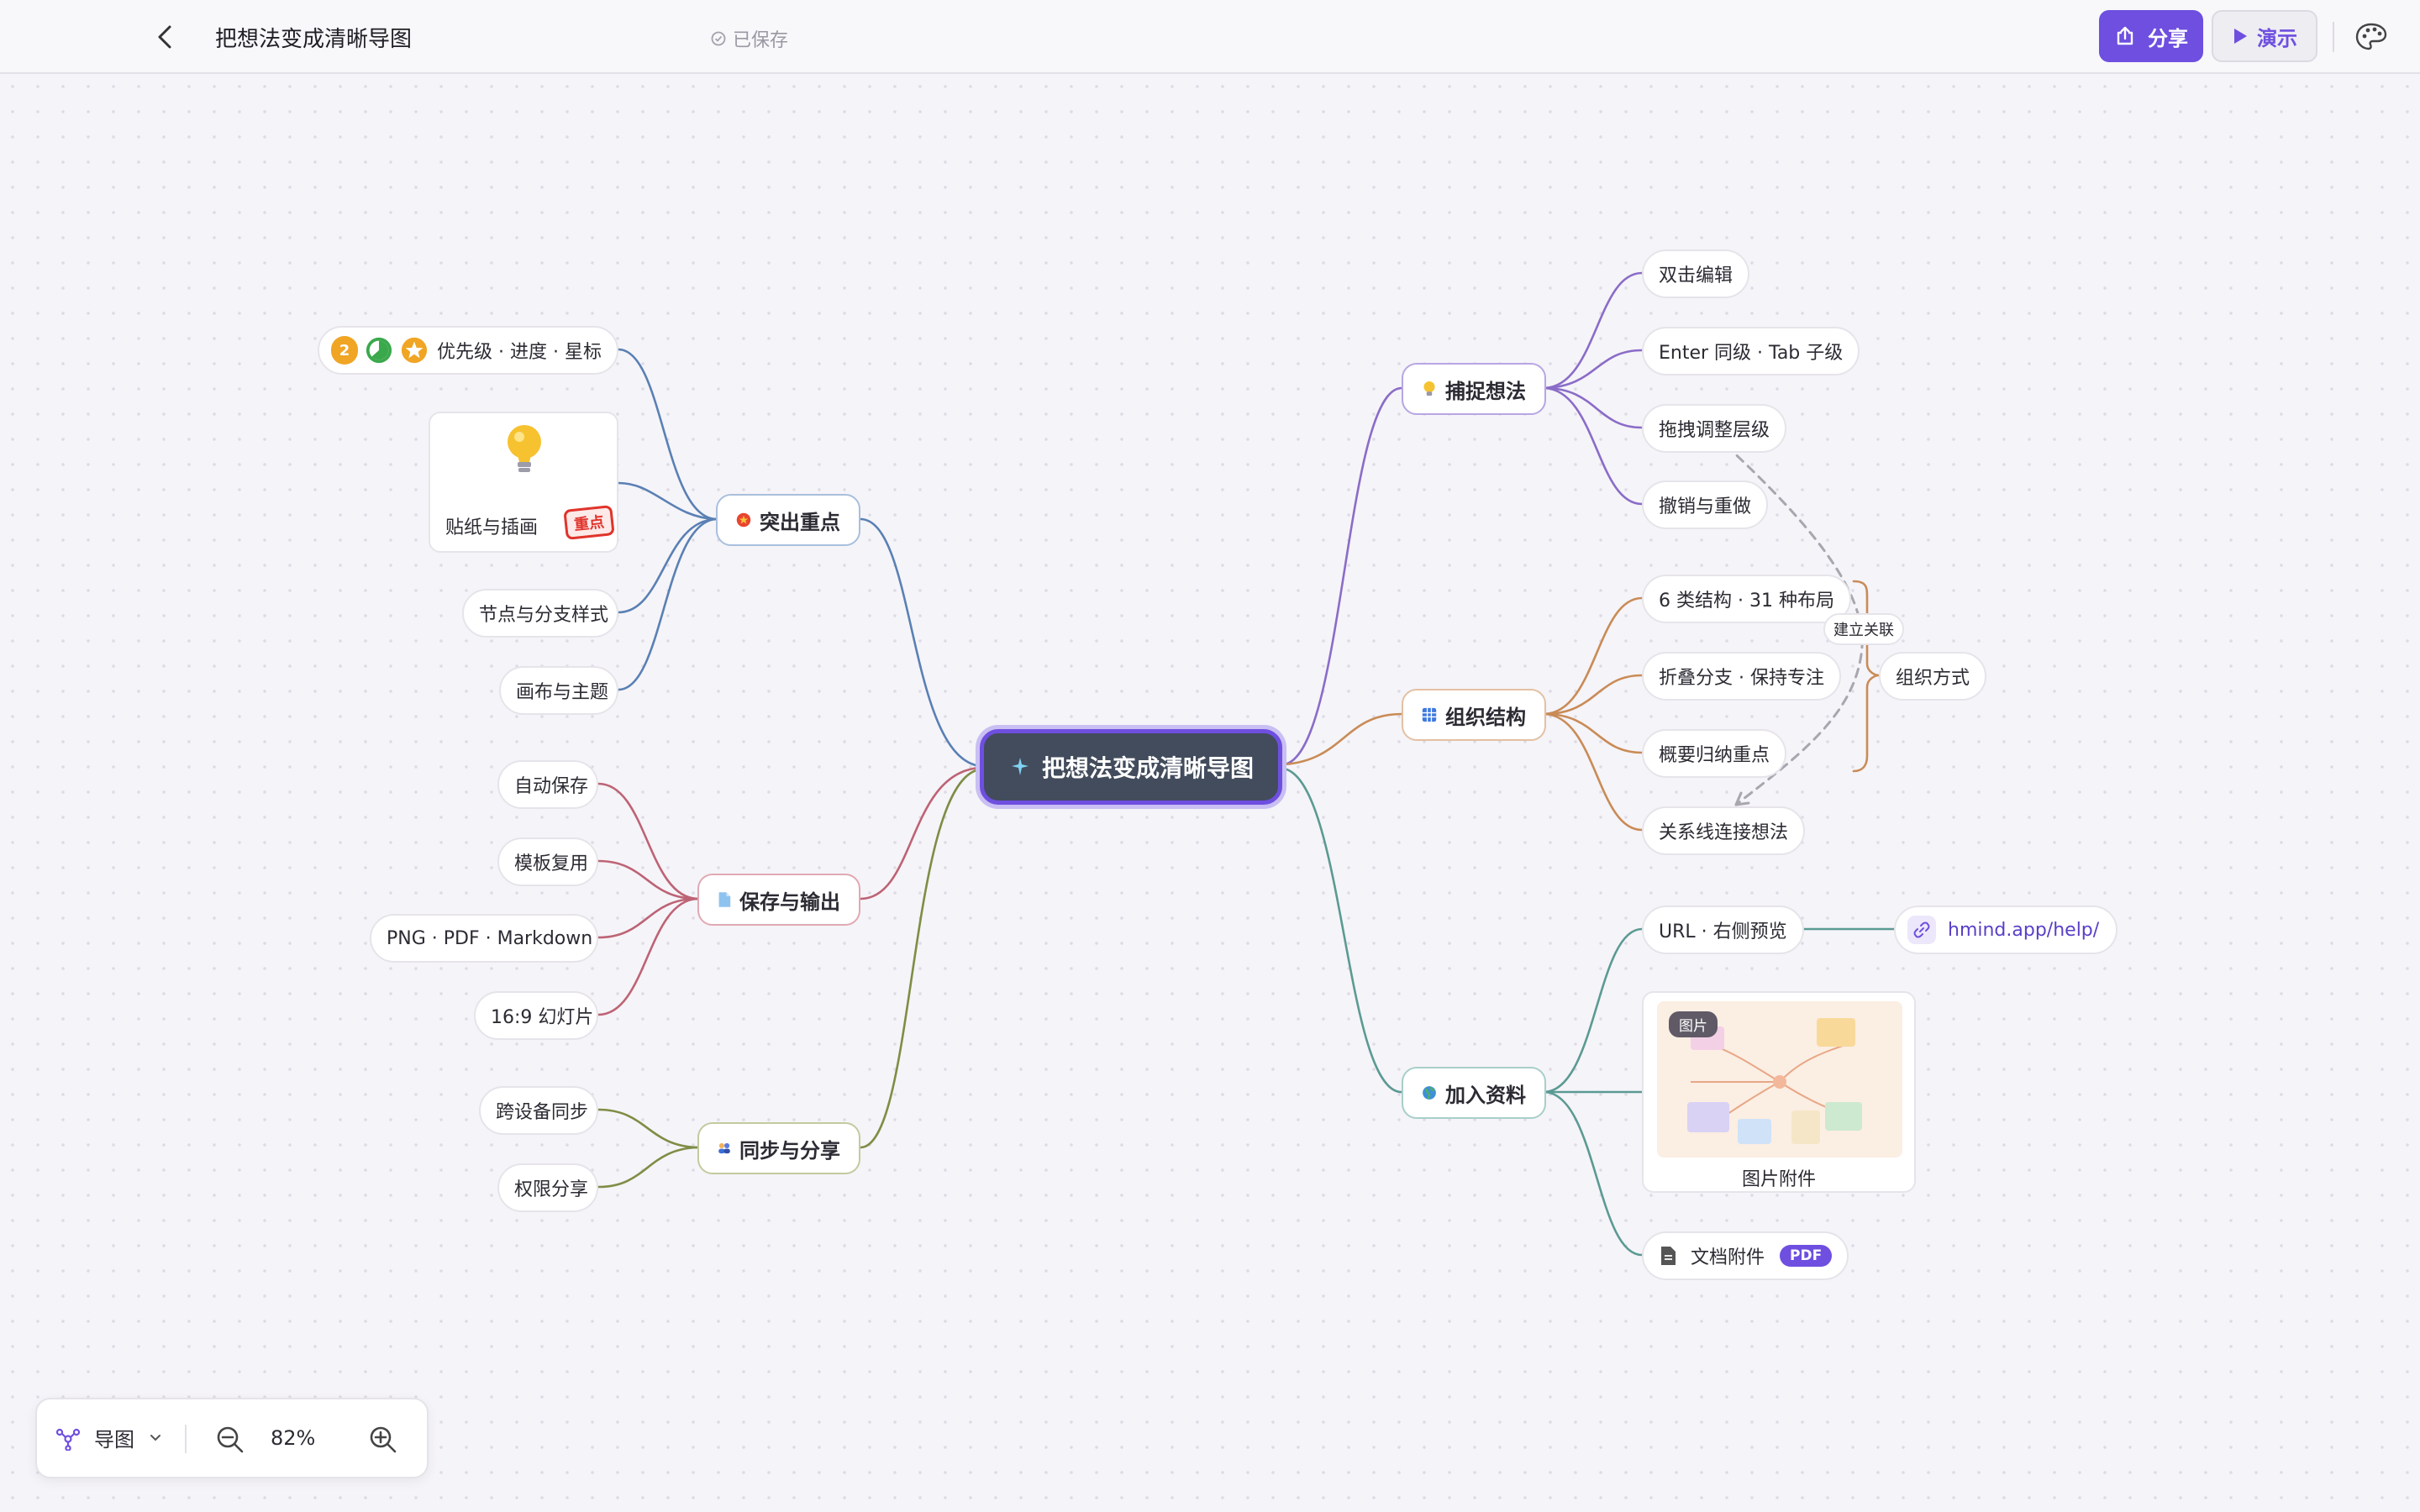 This screenshot has width=2420, height=1512. Describe the element at coordinates (1741, 676) in the screenshot. I see `list-item: 折叠分支 · 保持专注` at that location.